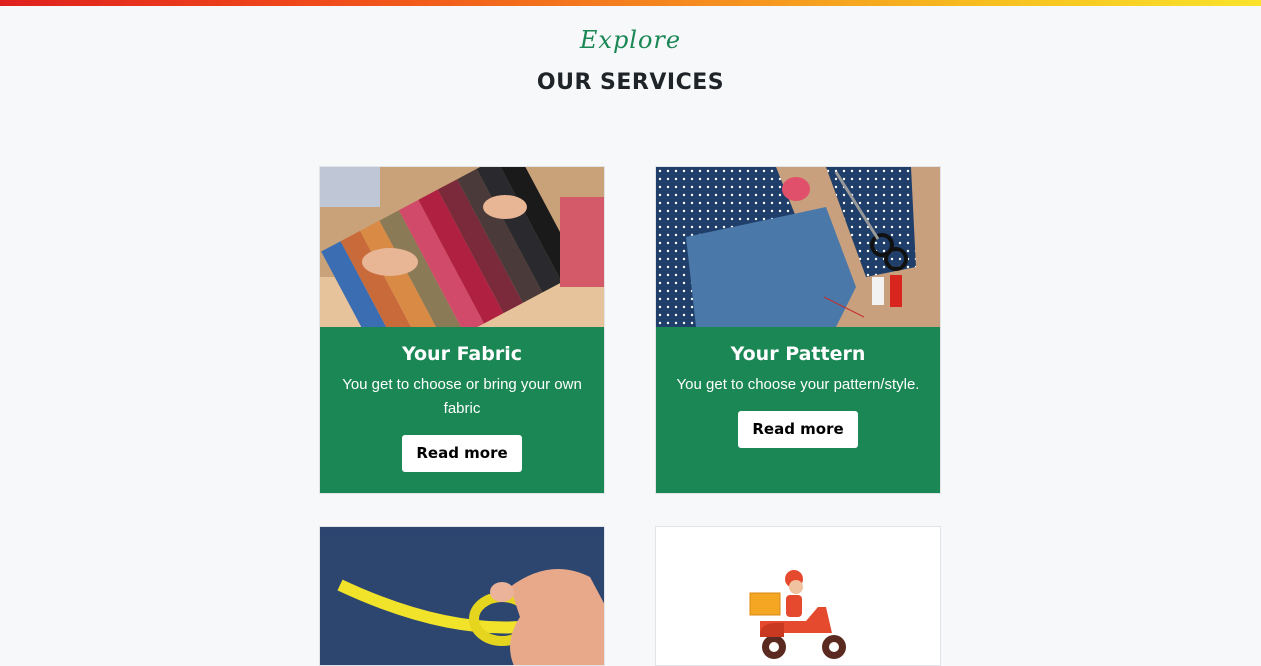  I want to click on sewing-pattern-photo, so click(798, 247).